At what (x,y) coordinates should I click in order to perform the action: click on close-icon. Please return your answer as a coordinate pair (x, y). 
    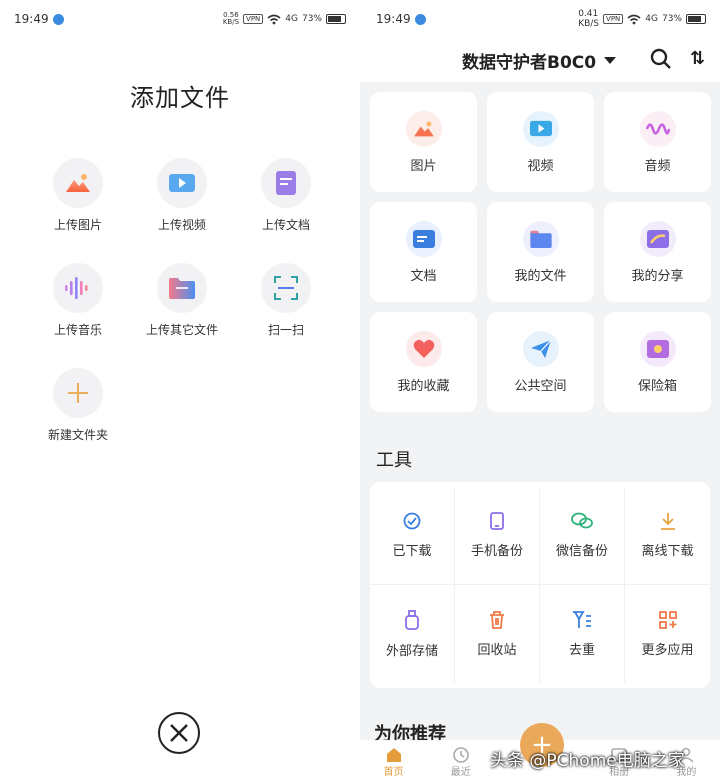
    Looking at the image, I should click on (179, 733).